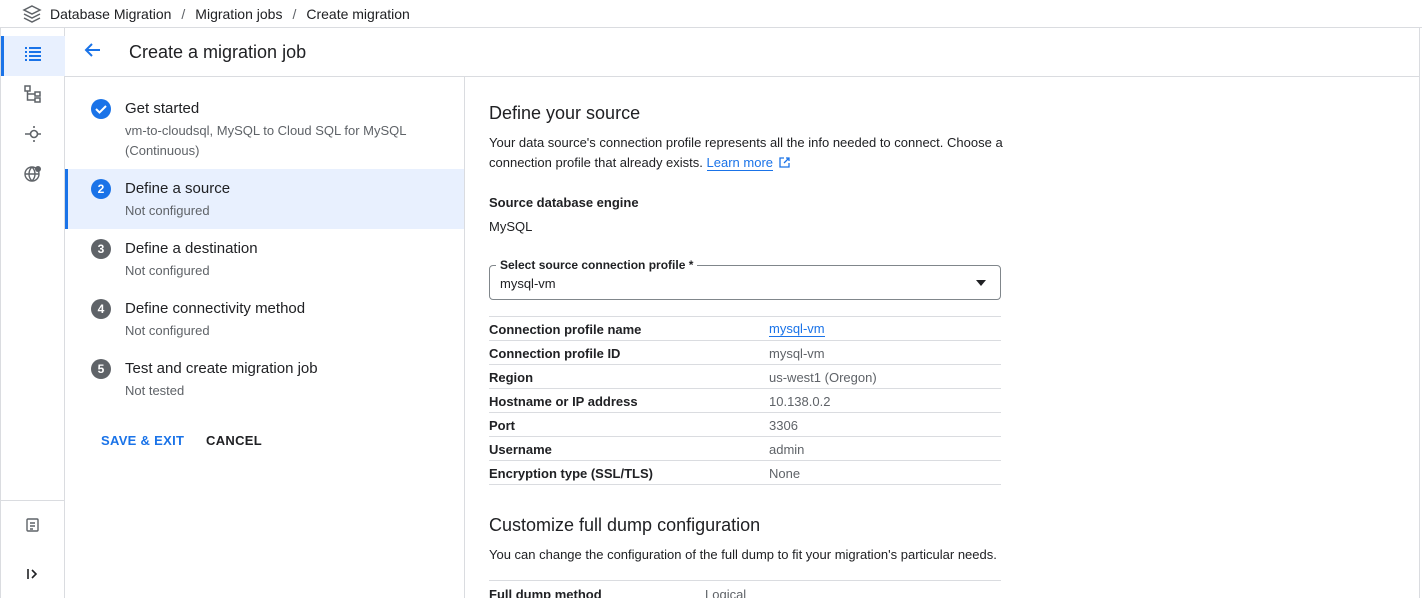  Describe the element at coordinates (555, 353) in the screenshot. I see `detail-key: Connection profile ID` at that location.